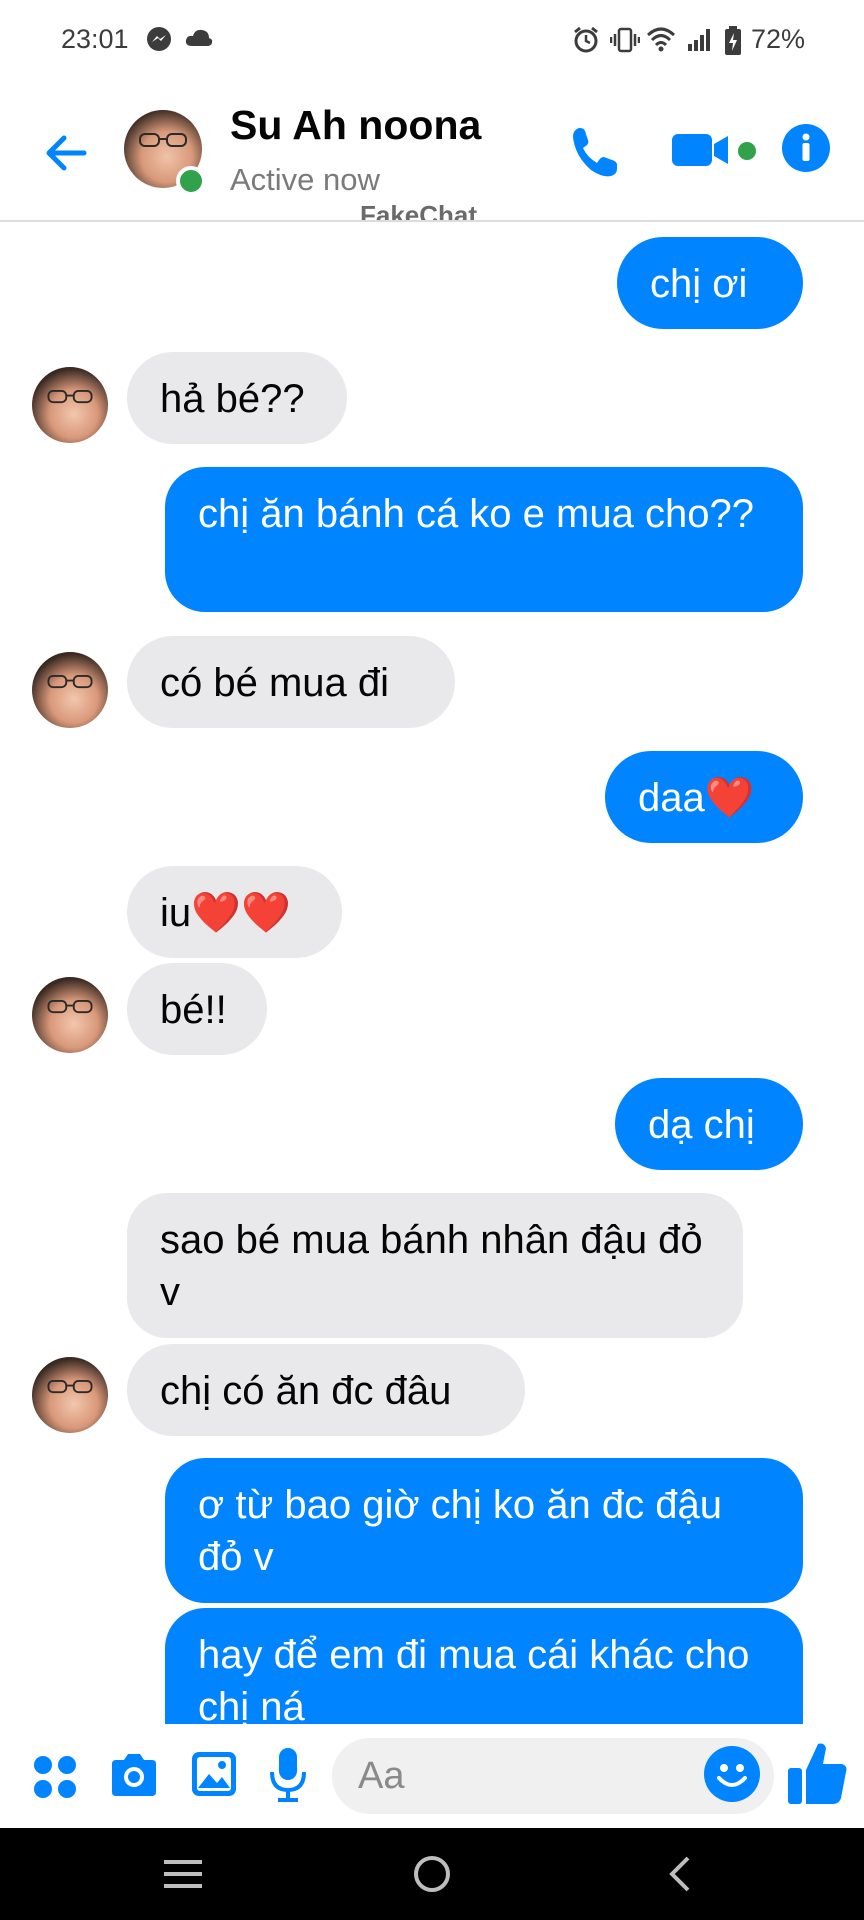 The width and height of the screenshot is (864, 1920). Describe the element at coordinates (234, 912) in the screenshot. I see `message-received: iu❤️❤️` at that location.